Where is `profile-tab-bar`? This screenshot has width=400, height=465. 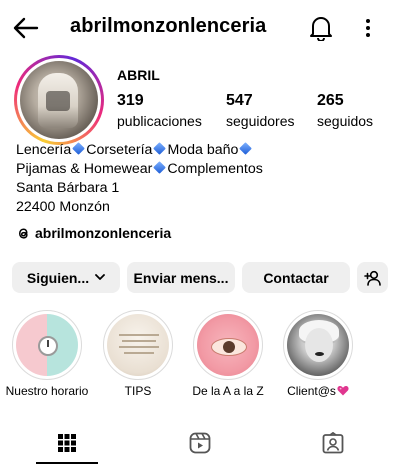
profile-tab-bar is located at coordinates (200, 442).